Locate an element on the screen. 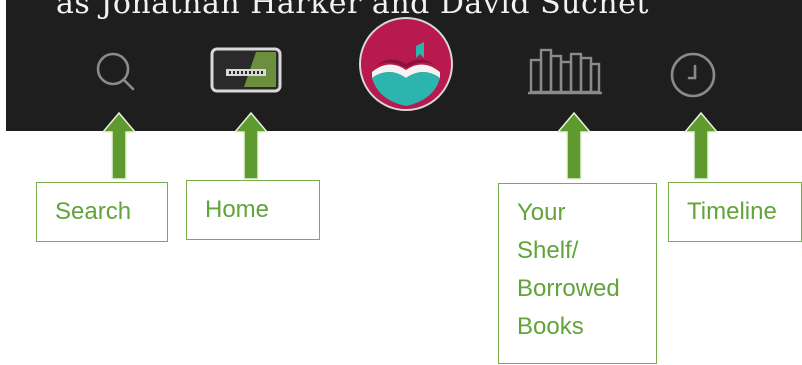 The width and height of the screenshot is (802, 365). timeline-arrow is located at coordinates (701, 146).